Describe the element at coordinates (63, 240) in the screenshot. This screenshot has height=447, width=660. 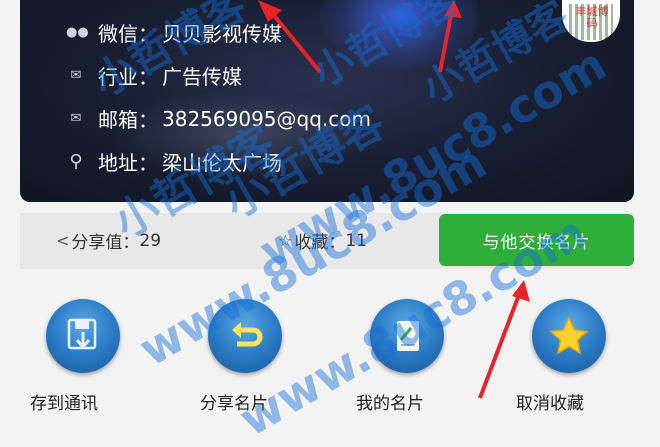
I see `share-icon: <` at that location.